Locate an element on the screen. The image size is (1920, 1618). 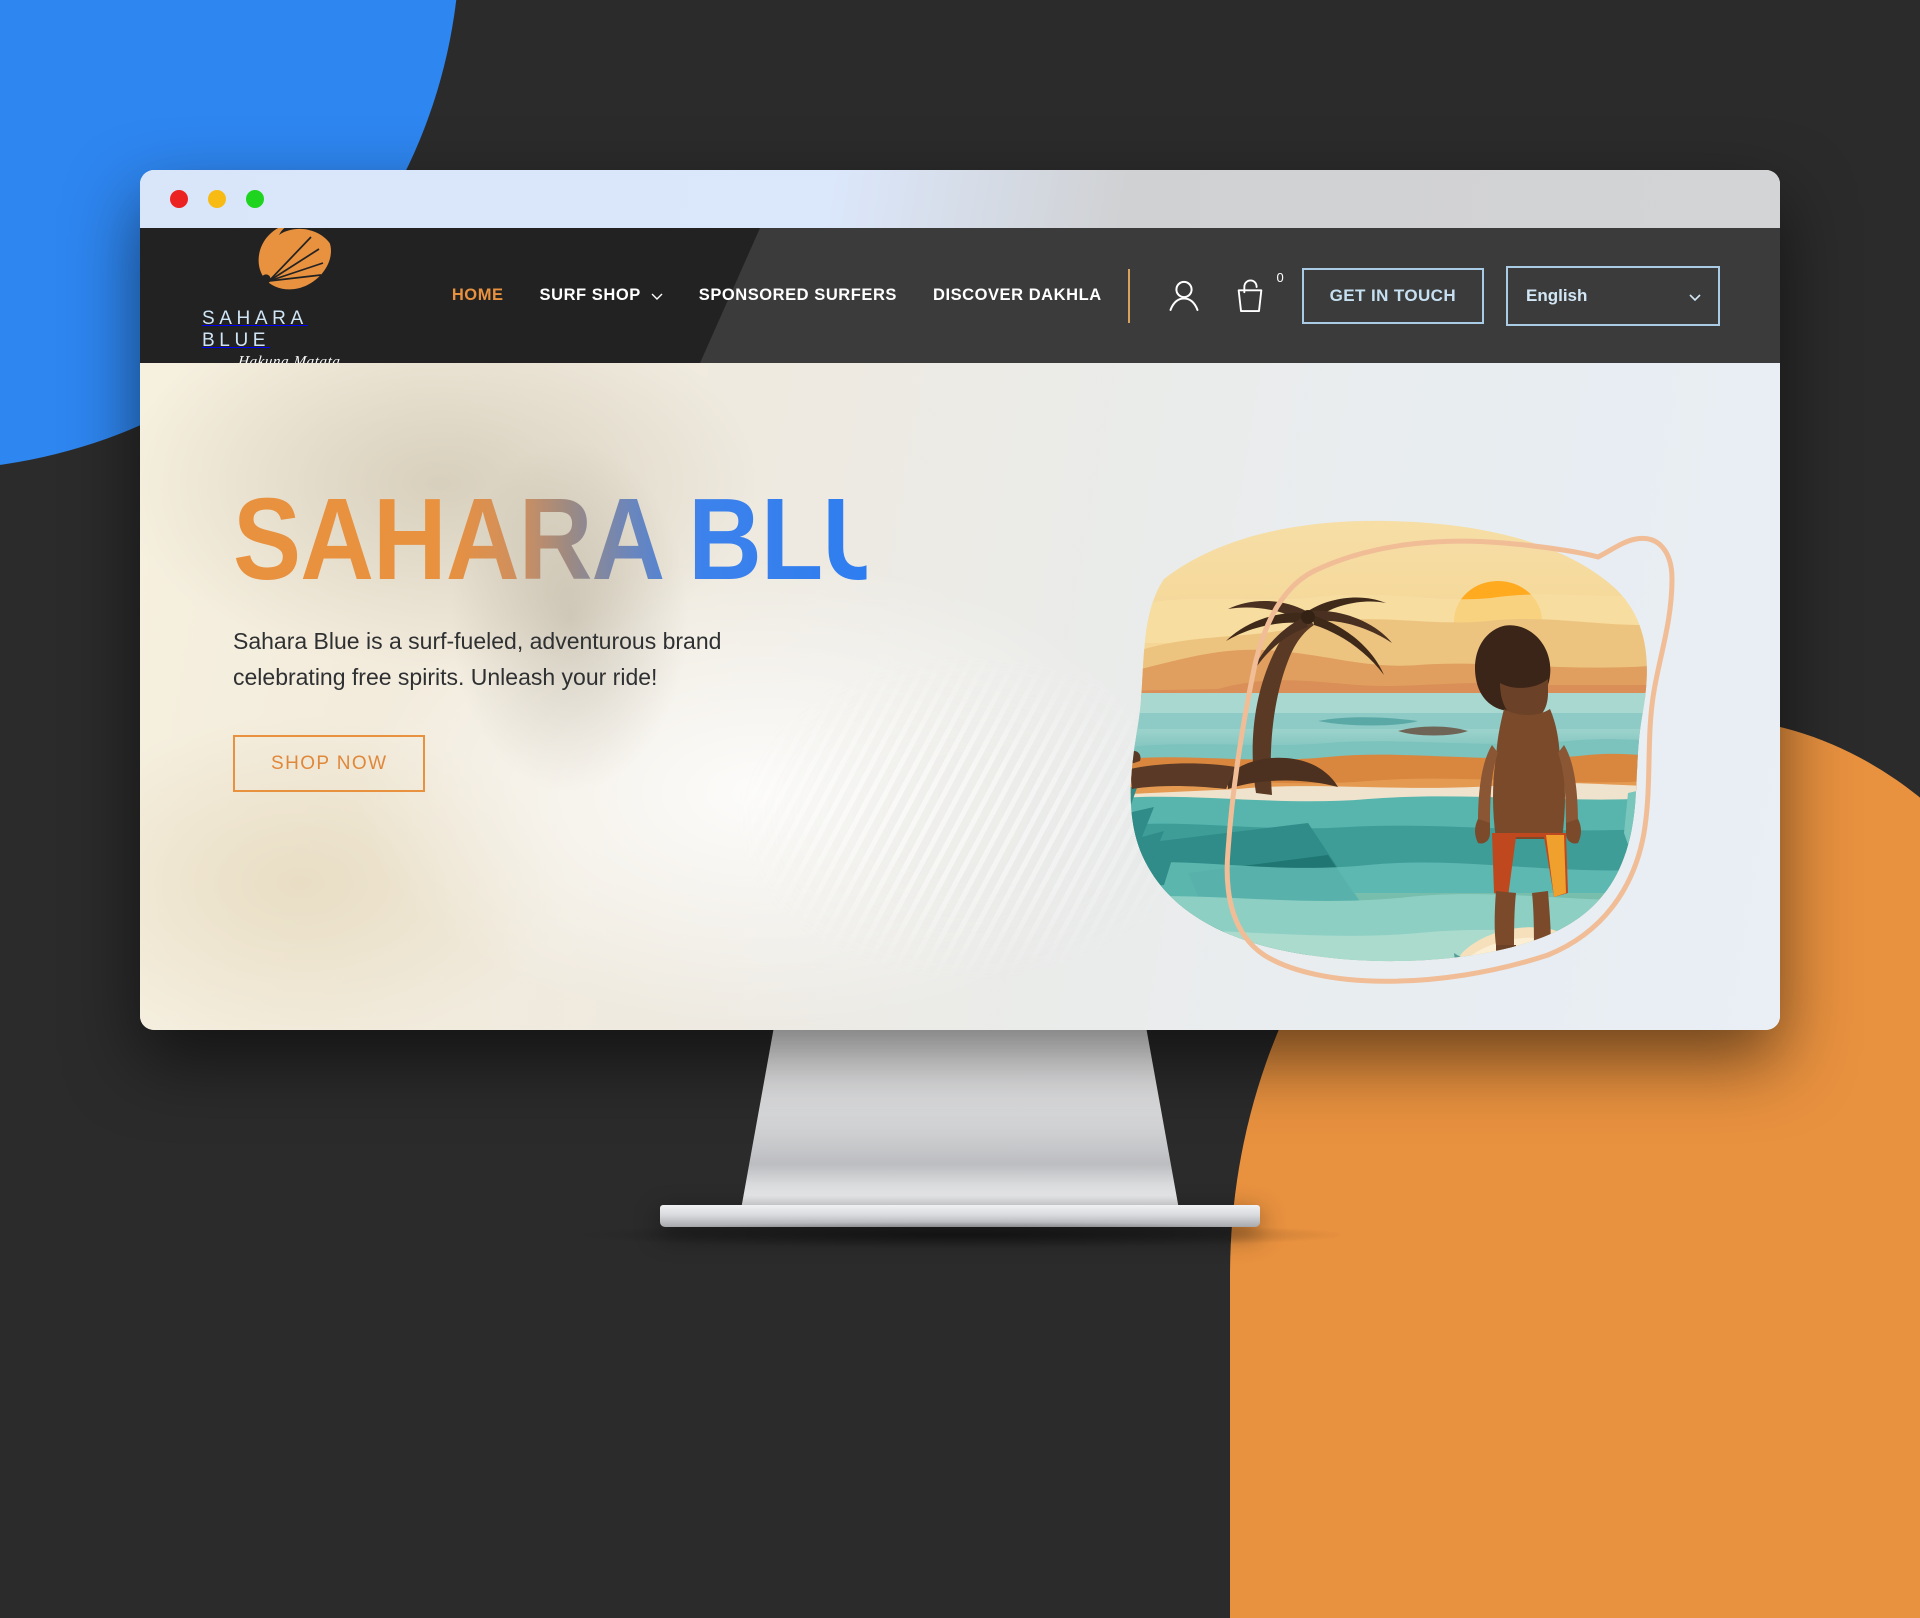
user-icon is located at coordinates (1184, 295).